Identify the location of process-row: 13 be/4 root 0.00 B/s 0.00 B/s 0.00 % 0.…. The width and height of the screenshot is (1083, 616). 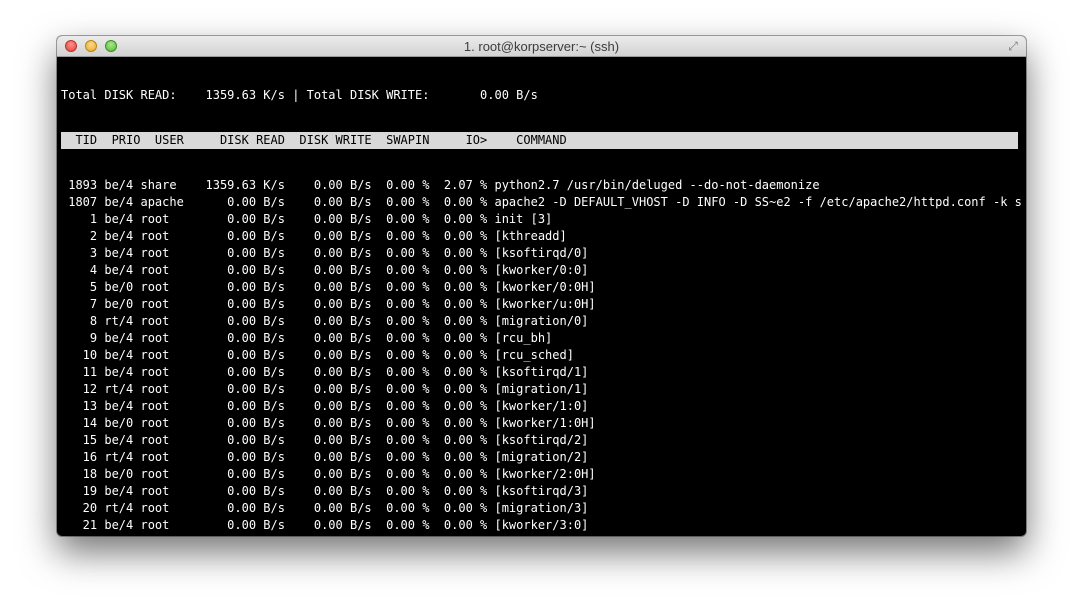
(325, 406).